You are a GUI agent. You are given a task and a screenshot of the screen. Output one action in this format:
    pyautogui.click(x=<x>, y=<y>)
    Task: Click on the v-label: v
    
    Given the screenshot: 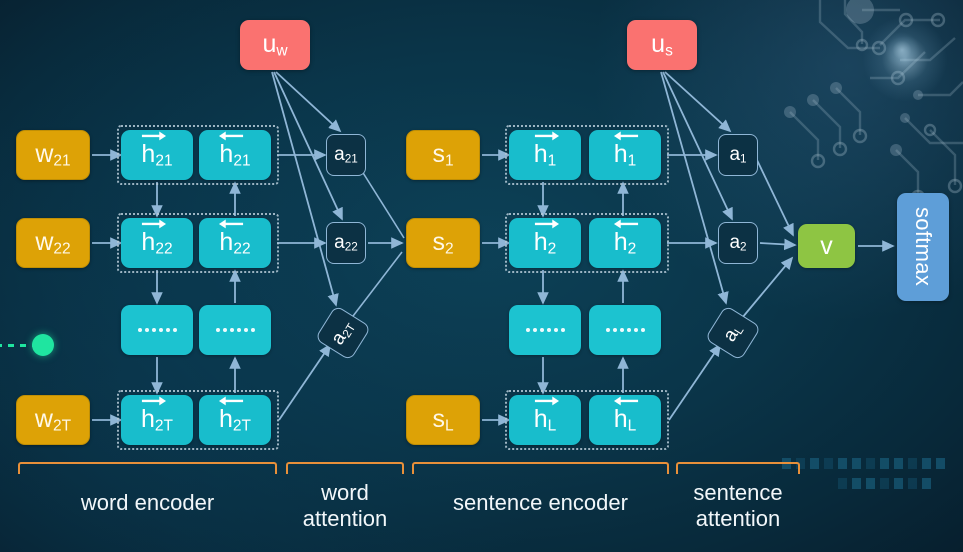 What is the action you would take?
    pyautogui.click(x=826, y=245)
    